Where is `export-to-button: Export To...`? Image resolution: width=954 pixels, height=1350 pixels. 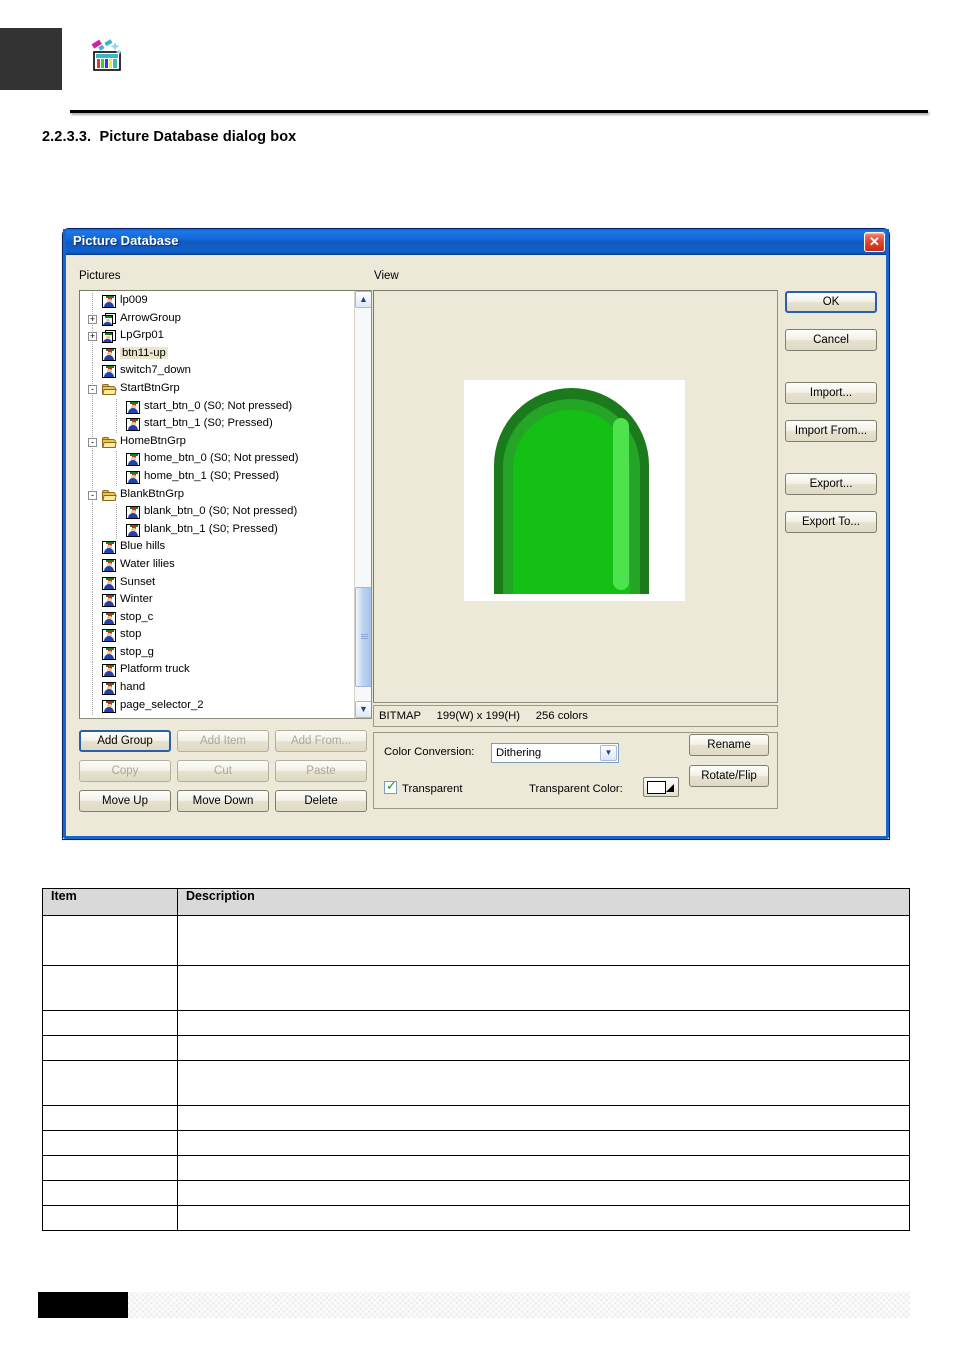 export-to-button: Export To... is located at coordinates (831, 522).